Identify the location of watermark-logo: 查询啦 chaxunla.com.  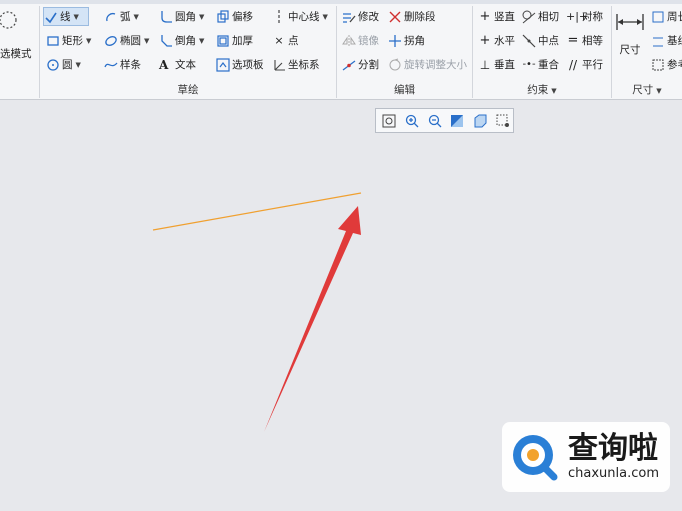
(586, 457).